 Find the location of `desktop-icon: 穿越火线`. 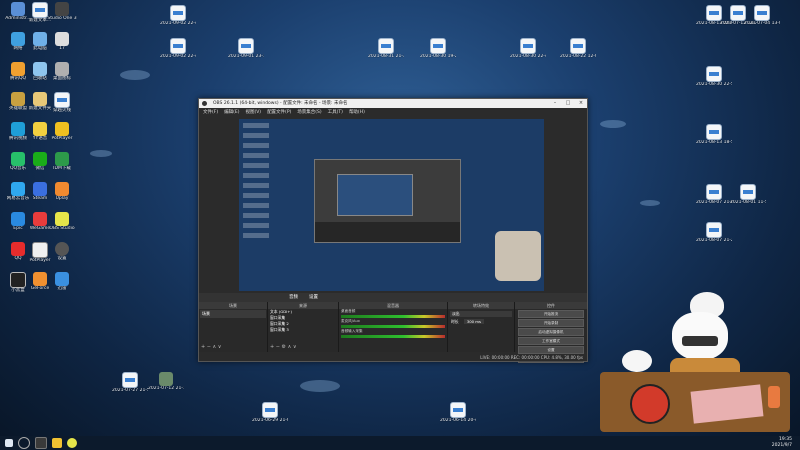

desktop-icon: 穿越火线 is located at coordinates (62, 102).